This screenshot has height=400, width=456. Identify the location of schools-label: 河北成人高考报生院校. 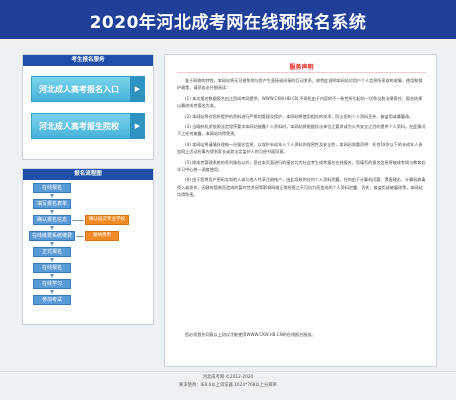
(79, 126).